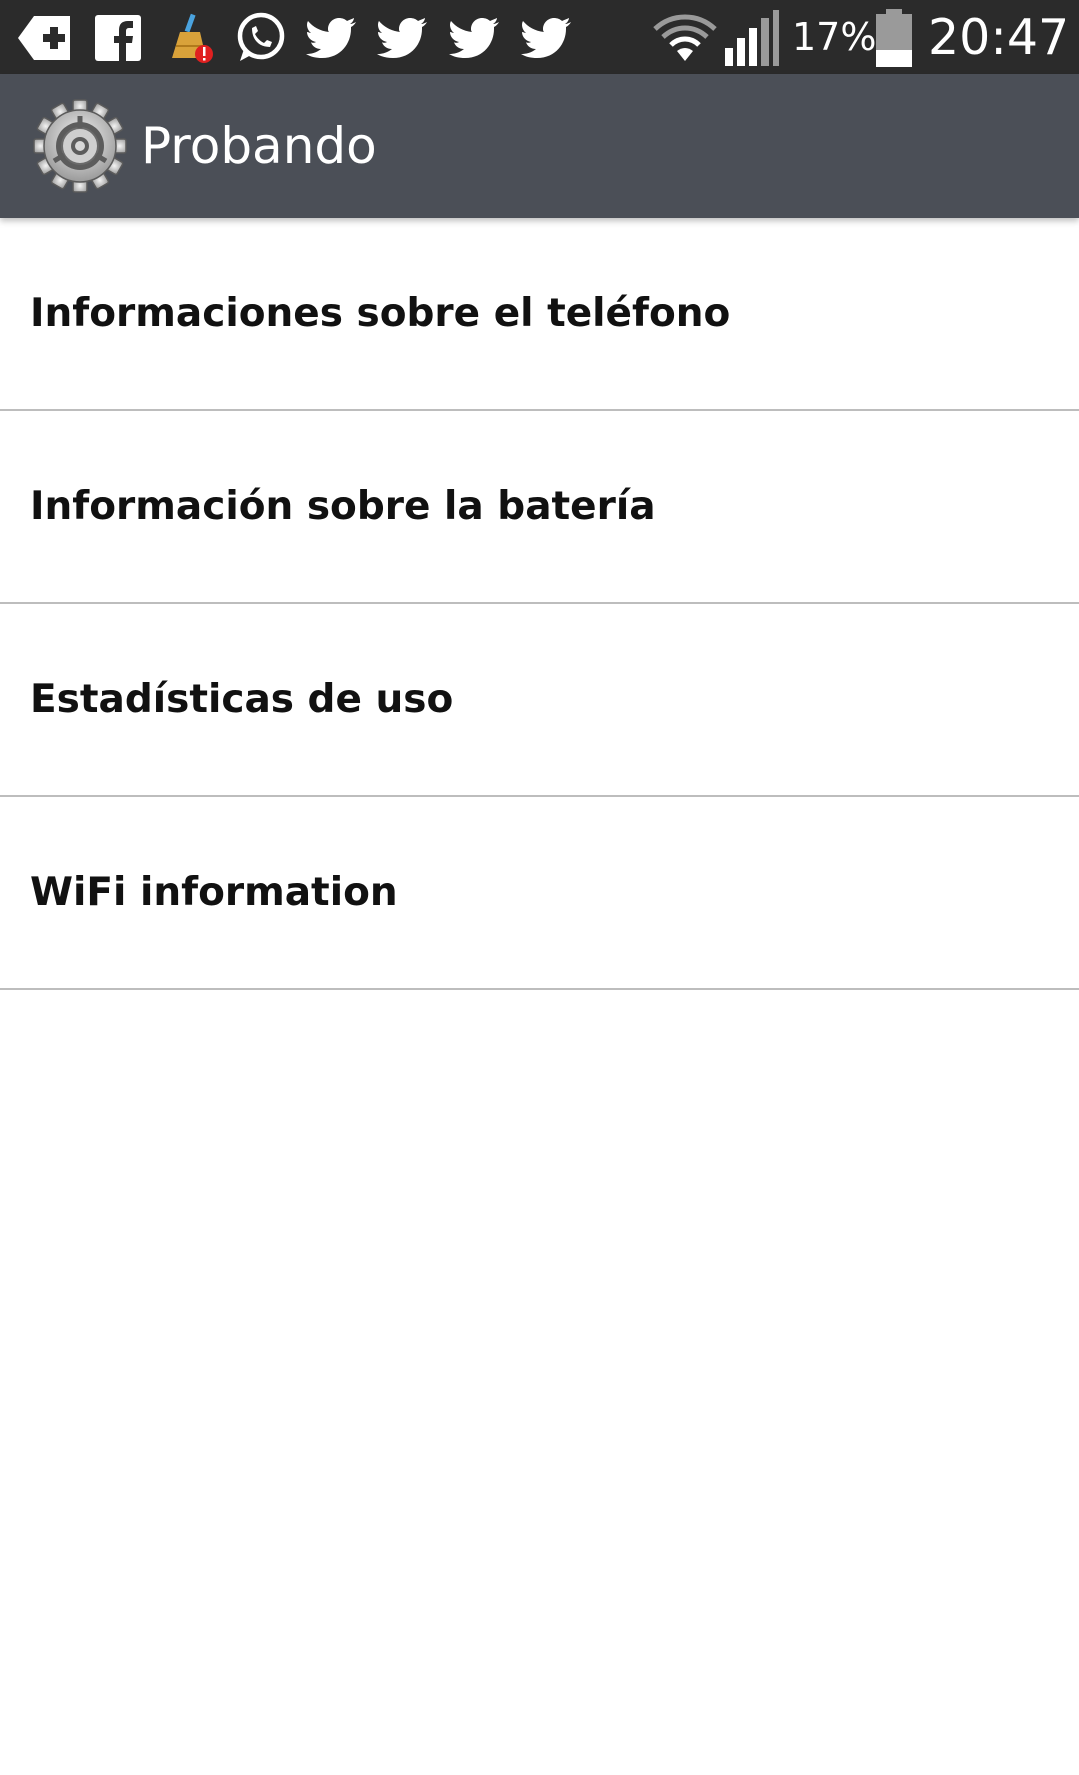 The width and height of the screenshot is (1079, 1775). I want to click on list-item-wifi-info: WiFi information, so click(539, 893).